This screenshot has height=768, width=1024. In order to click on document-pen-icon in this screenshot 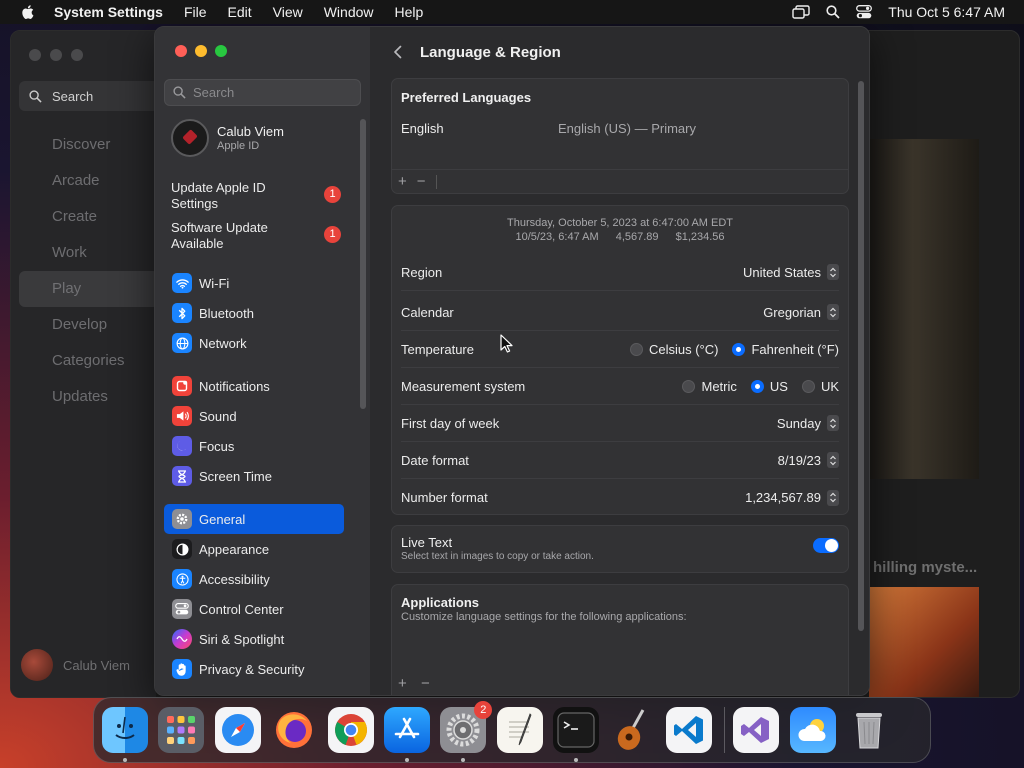, I will do `click(520, 729)`.